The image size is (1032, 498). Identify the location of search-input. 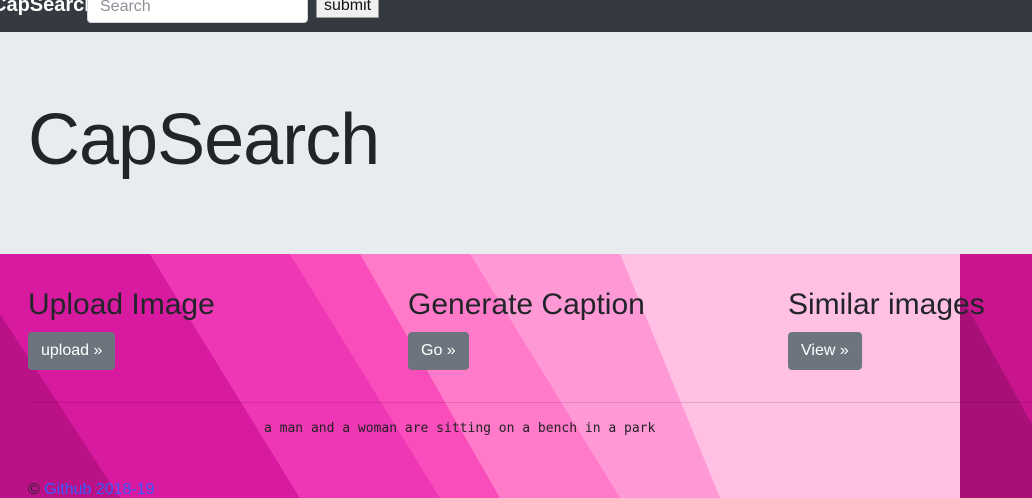
(197, 11).